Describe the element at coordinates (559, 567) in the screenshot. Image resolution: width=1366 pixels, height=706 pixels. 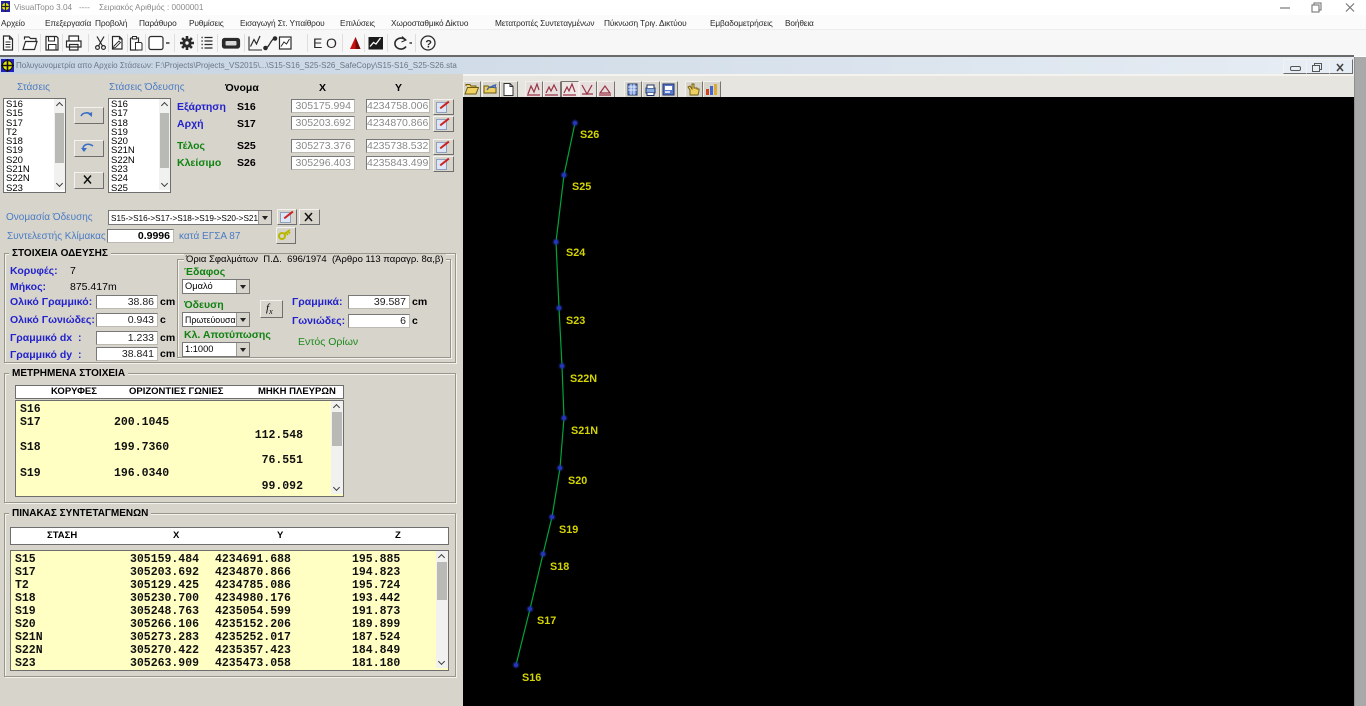
I see `svg-text: S18` at that location.